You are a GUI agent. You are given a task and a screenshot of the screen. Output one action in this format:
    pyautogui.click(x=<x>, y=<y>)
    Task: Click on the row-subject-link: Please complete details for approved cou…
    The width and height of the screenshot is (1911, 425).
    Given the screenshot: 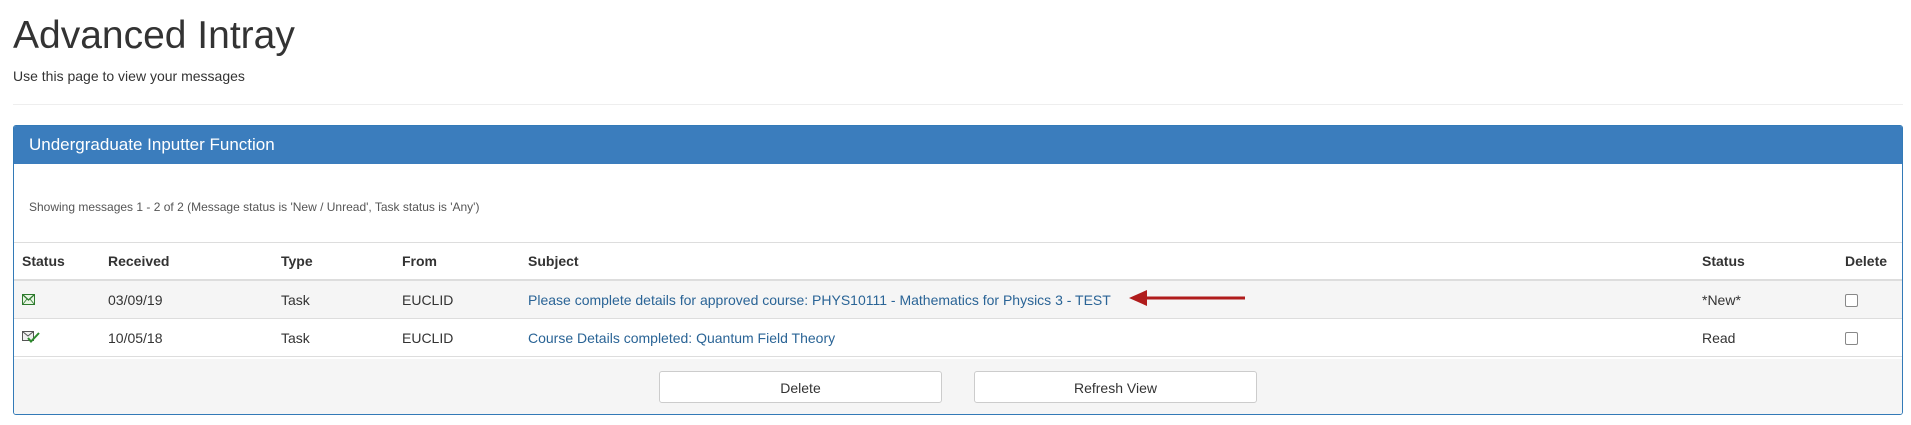 What is the action you would take?
    pyautogui.click(x=819, y=300)
    